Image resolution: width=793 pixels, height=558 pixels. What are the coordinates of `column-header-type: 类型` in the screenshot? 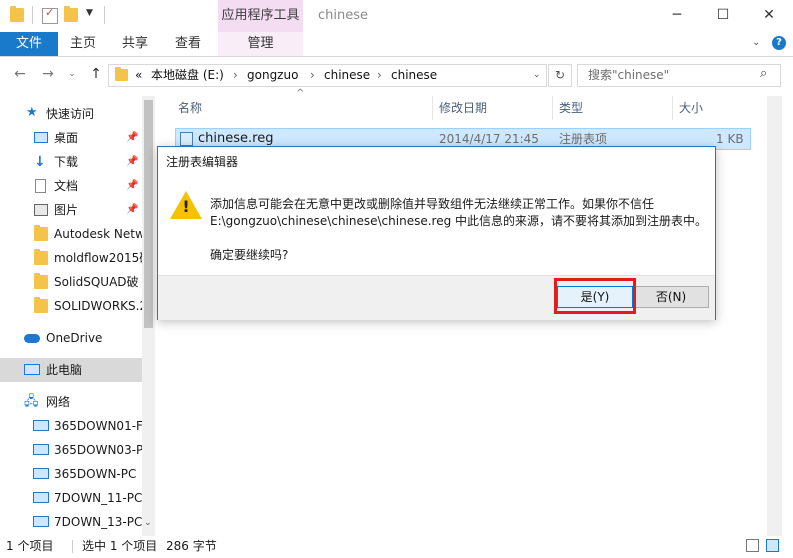 It's located at (571, 108).